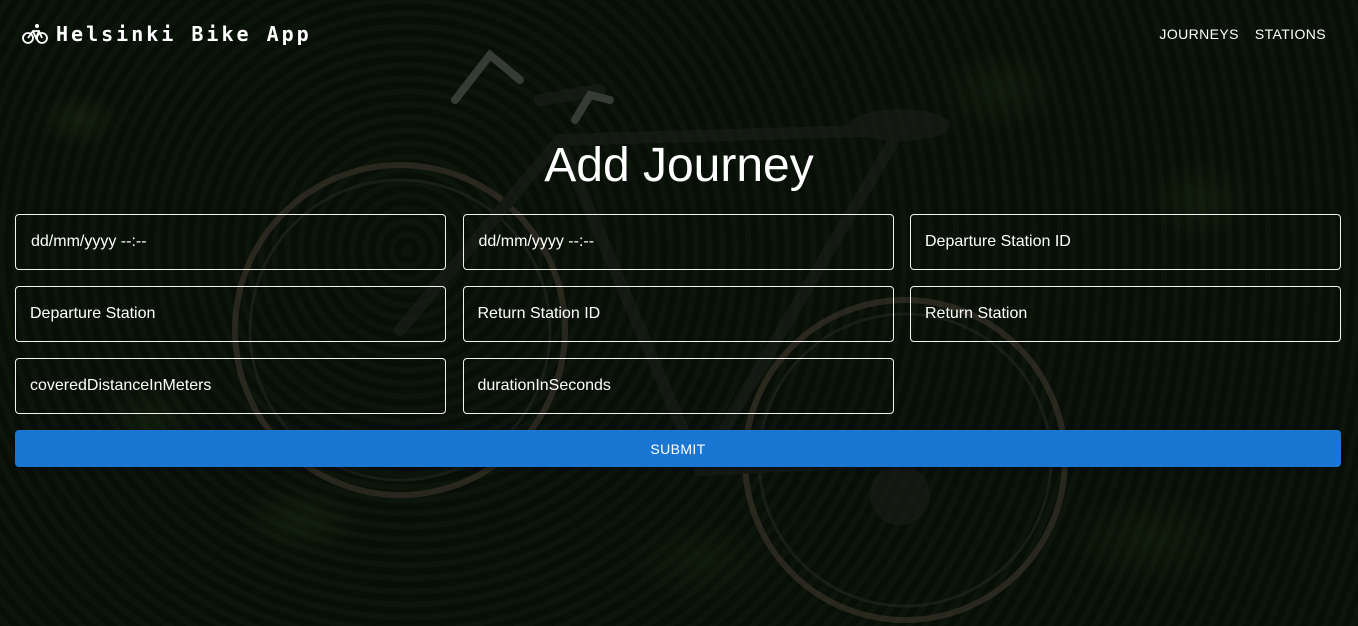 The height and width of the screenshot is (626, 1358). What do you see at coordinates (1125, 314) in the screenshot?
I see `return-station-field: Return Station` at bounding box center [1125, 314].